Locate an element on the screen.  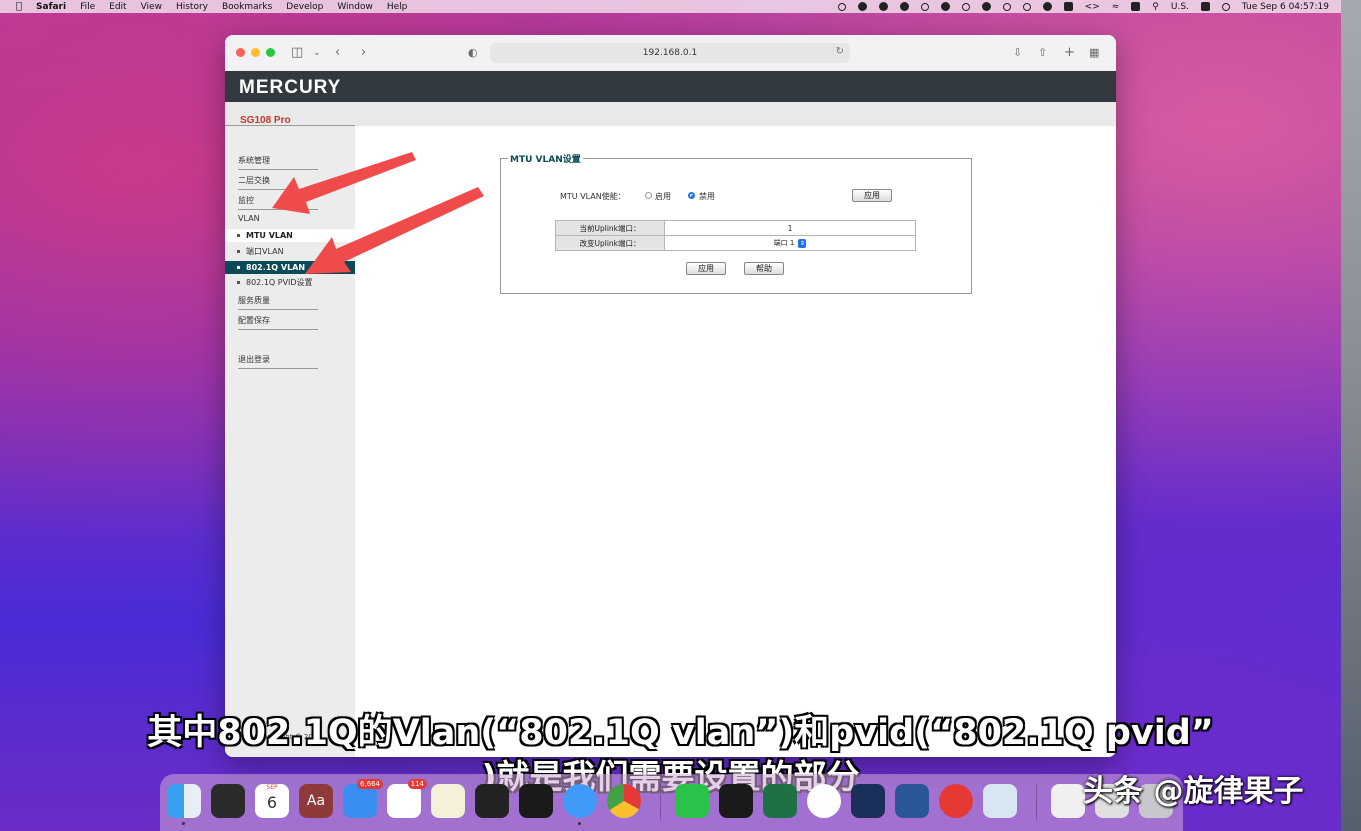
tab-overview-icon: ▦ is located at coordinates (1094, 53).